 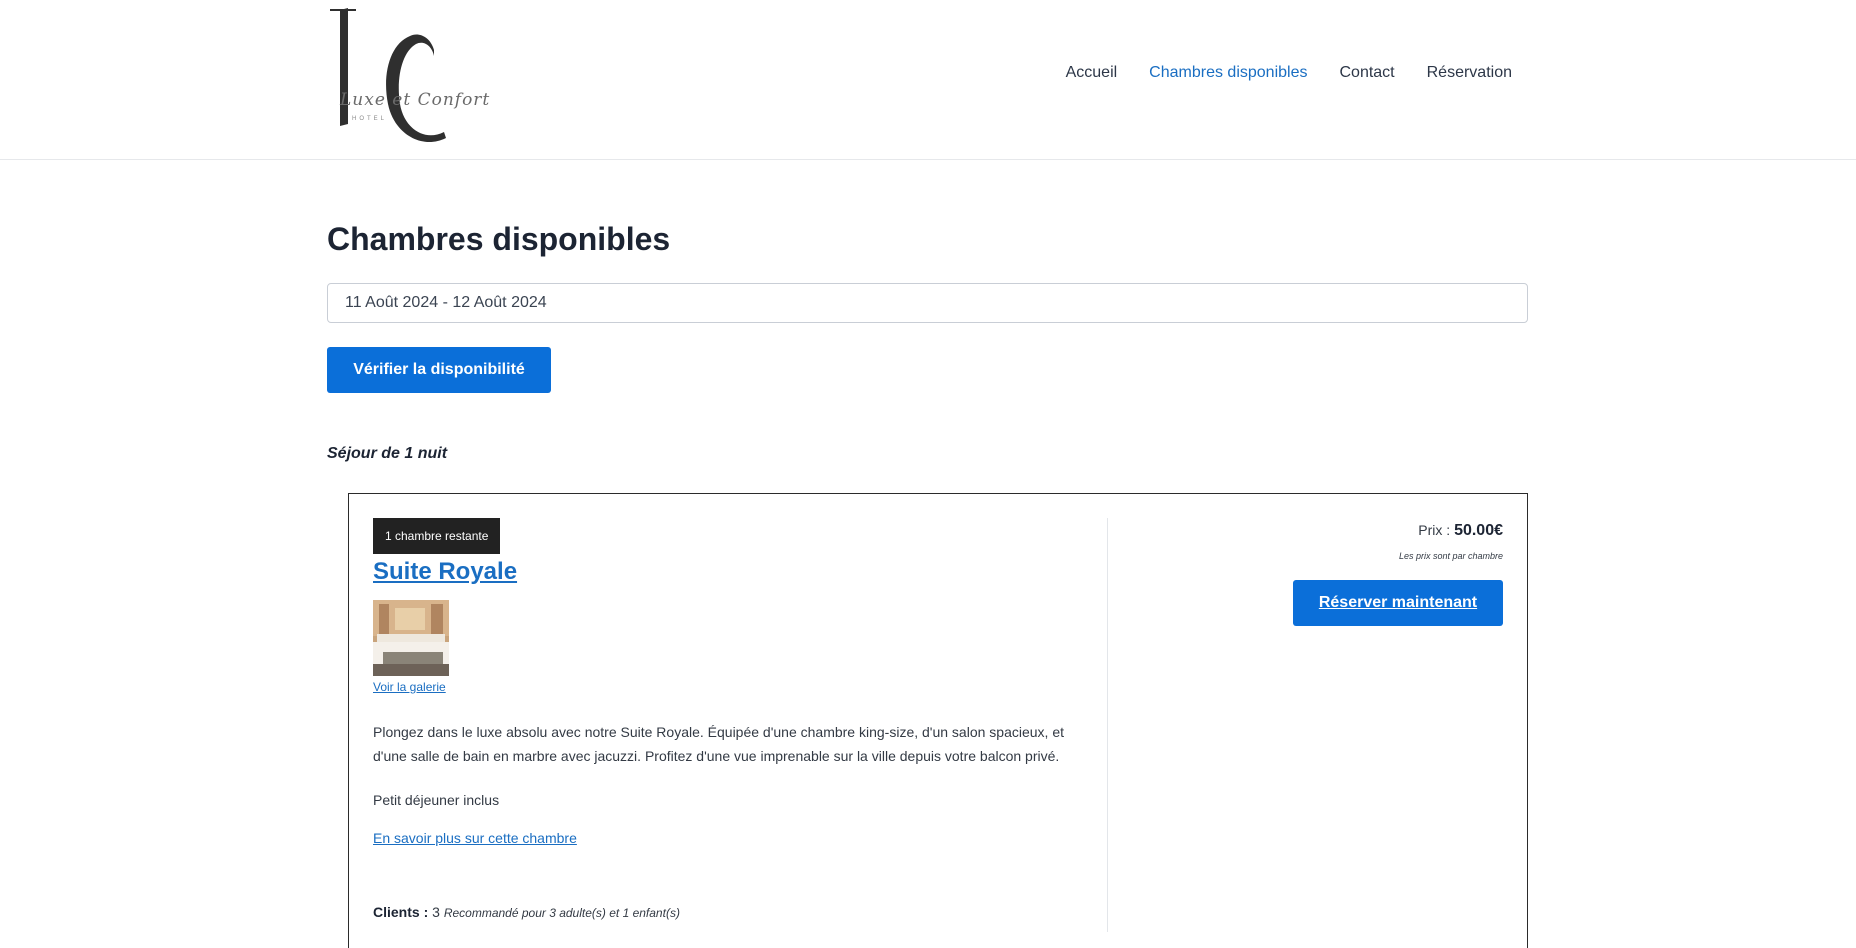 I want to click on logo-hotel-text: HOTEL, so click(x=370, y=119).